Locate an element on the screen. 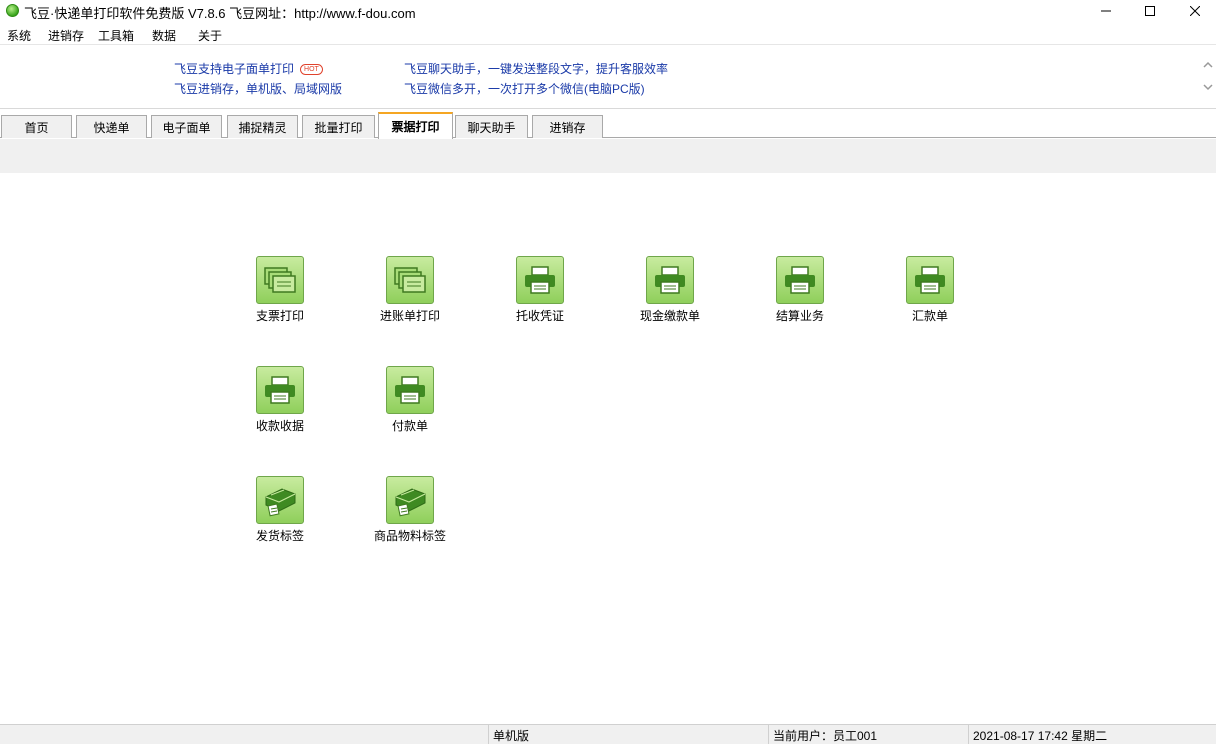 The height and width of the screenshot is (744, 1216). menu-data: 数据 is located at coordinates (164, 35).